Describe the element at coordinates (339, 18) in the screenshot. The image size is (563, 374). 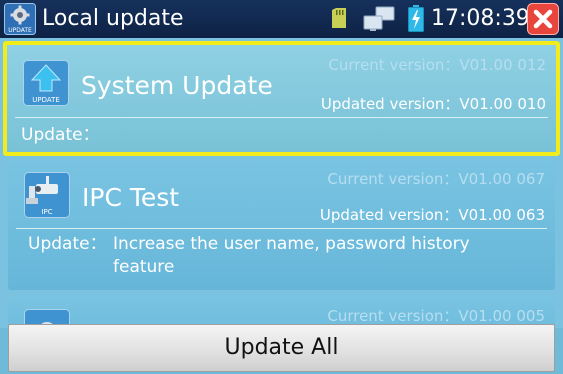
I see `sd-card-icon` at that location.